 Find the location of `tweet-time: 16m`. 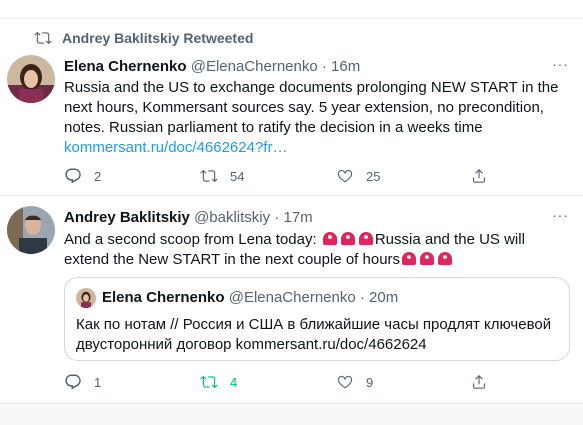

tweet-time: 16m is located at coordinates (345, 66).